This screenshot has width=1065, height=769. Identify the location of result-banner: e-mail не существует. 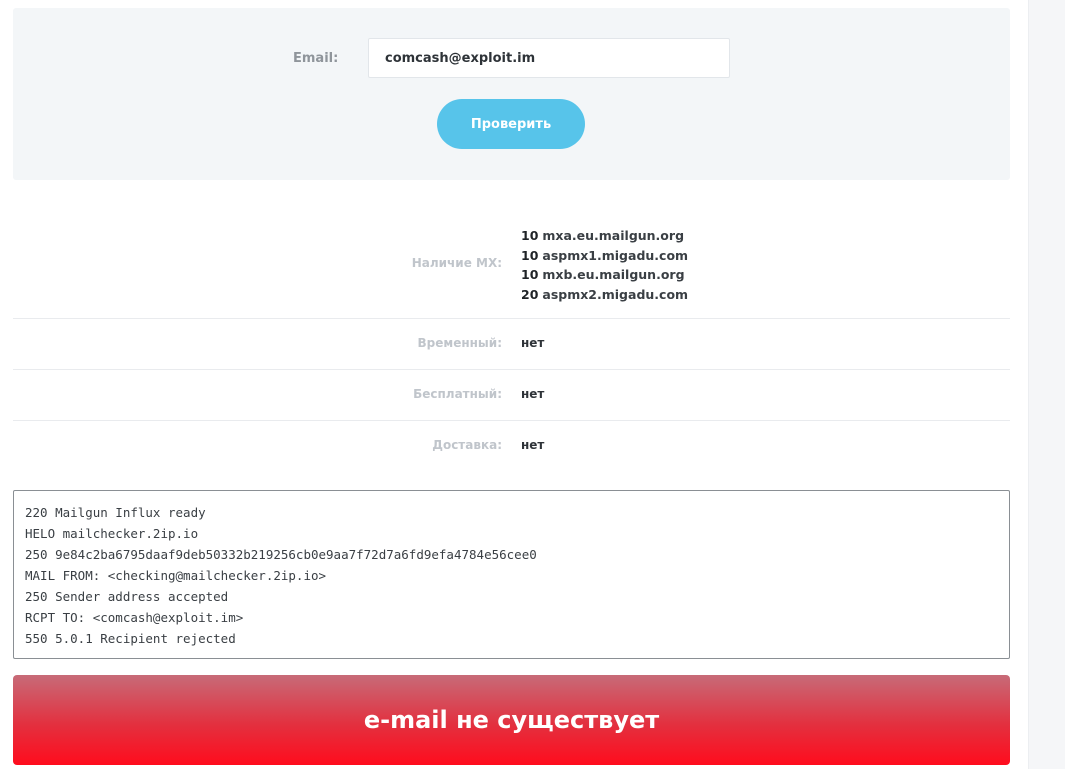
(511, 720).